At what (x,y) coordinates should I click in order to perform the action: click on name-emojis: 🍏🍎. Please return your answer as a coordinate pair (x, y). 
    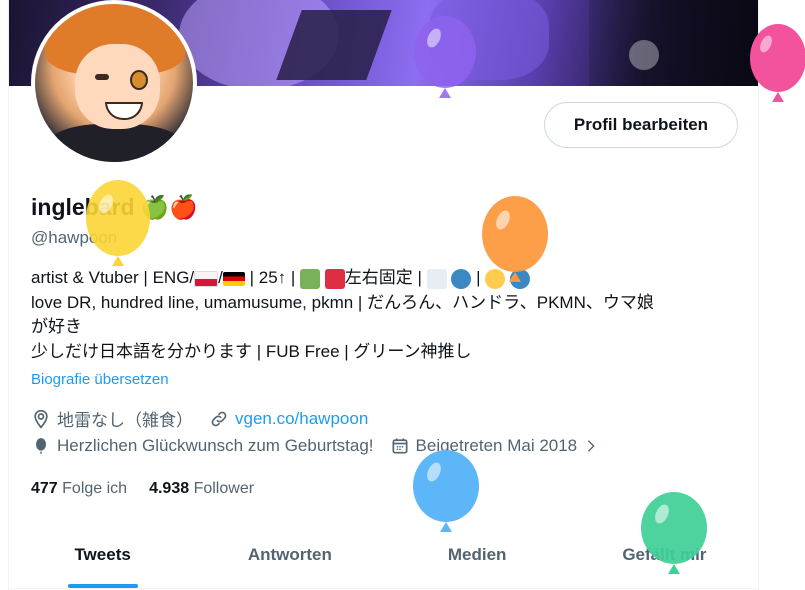
    Looking at the image, I should click on (169, 207).